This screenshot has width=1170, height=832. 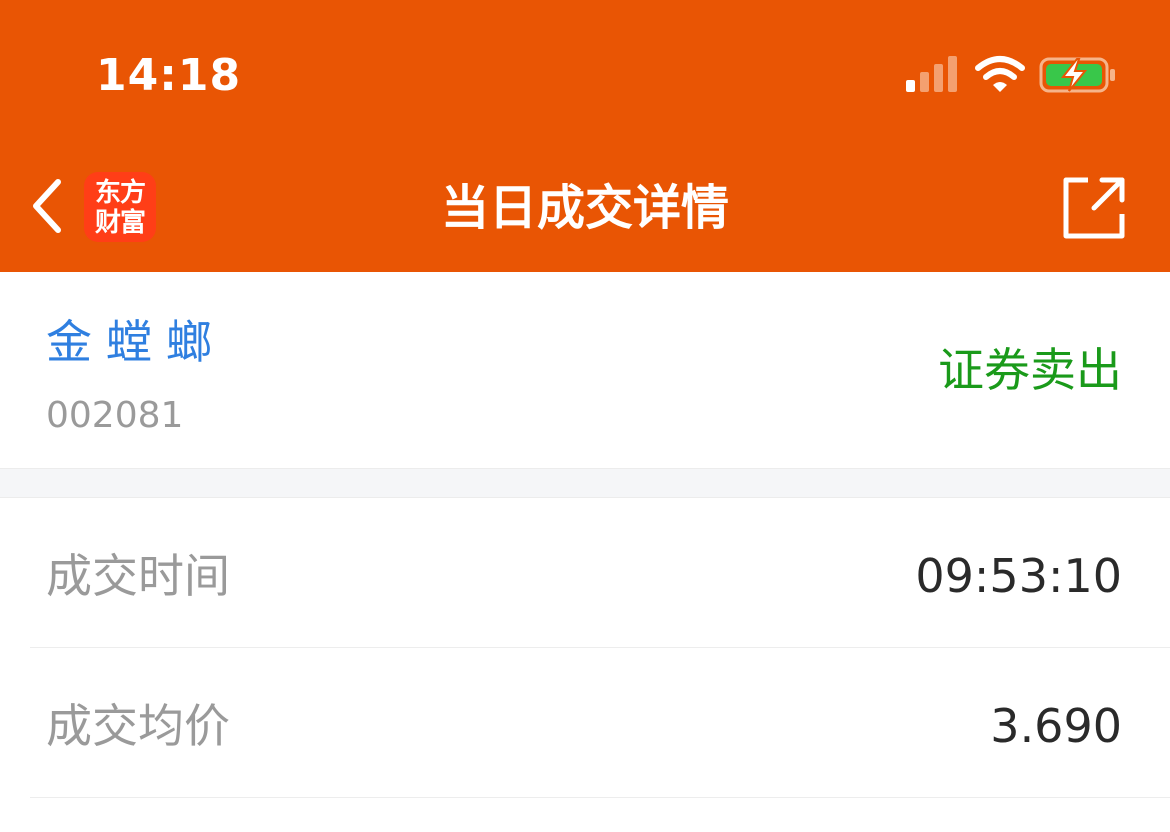 I want to click on battery-charging-icon, so click(x=1077, y=75).